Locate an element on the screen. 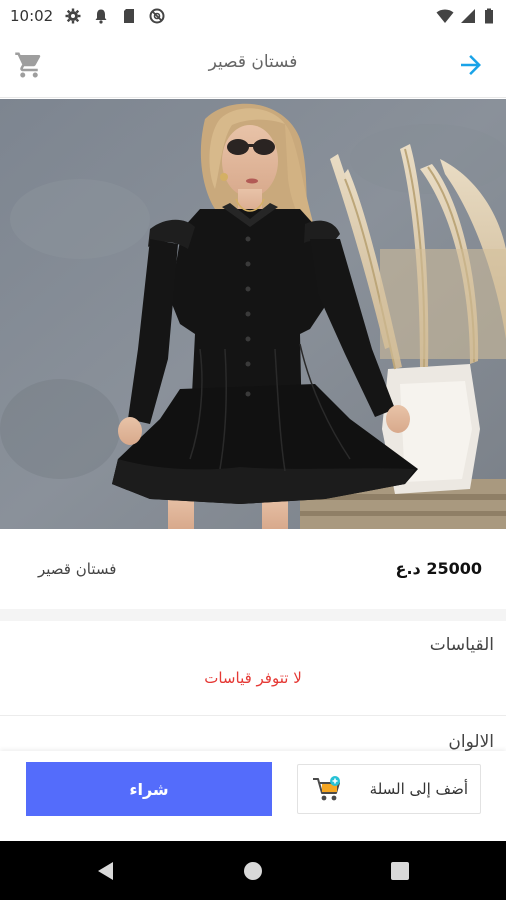 This screenshot has width=506, height=900. status-left: 10:02 is located at coordinates (87, 16).